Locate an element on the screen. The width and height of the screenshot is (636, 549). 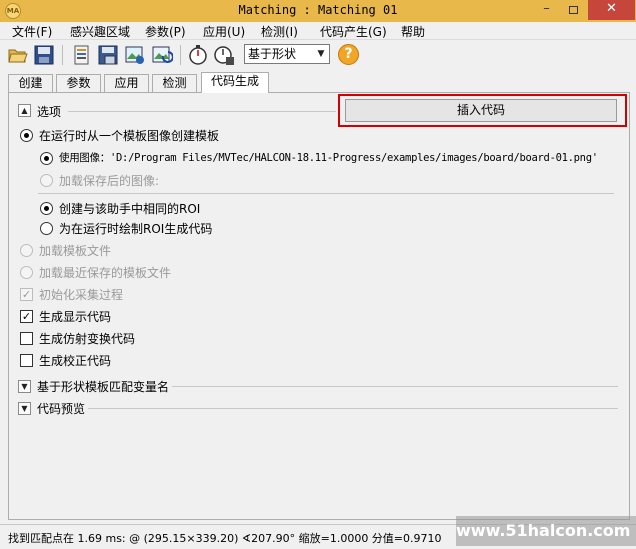
matching-method-value: 基于形状 is located at coordinates (272, 54).